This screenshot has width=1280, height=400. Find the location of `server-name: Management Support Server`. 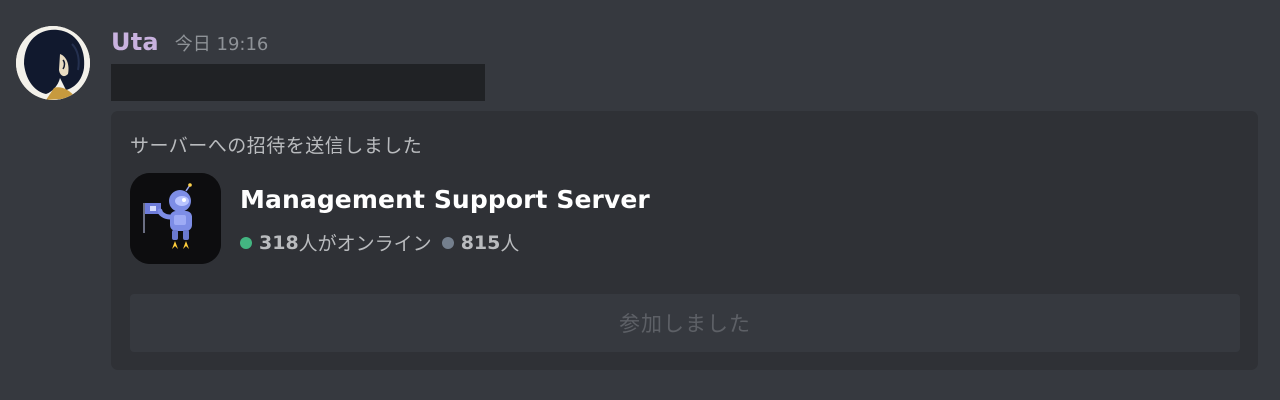

server-name: Management Support Server is located at coordinates (445, 199).